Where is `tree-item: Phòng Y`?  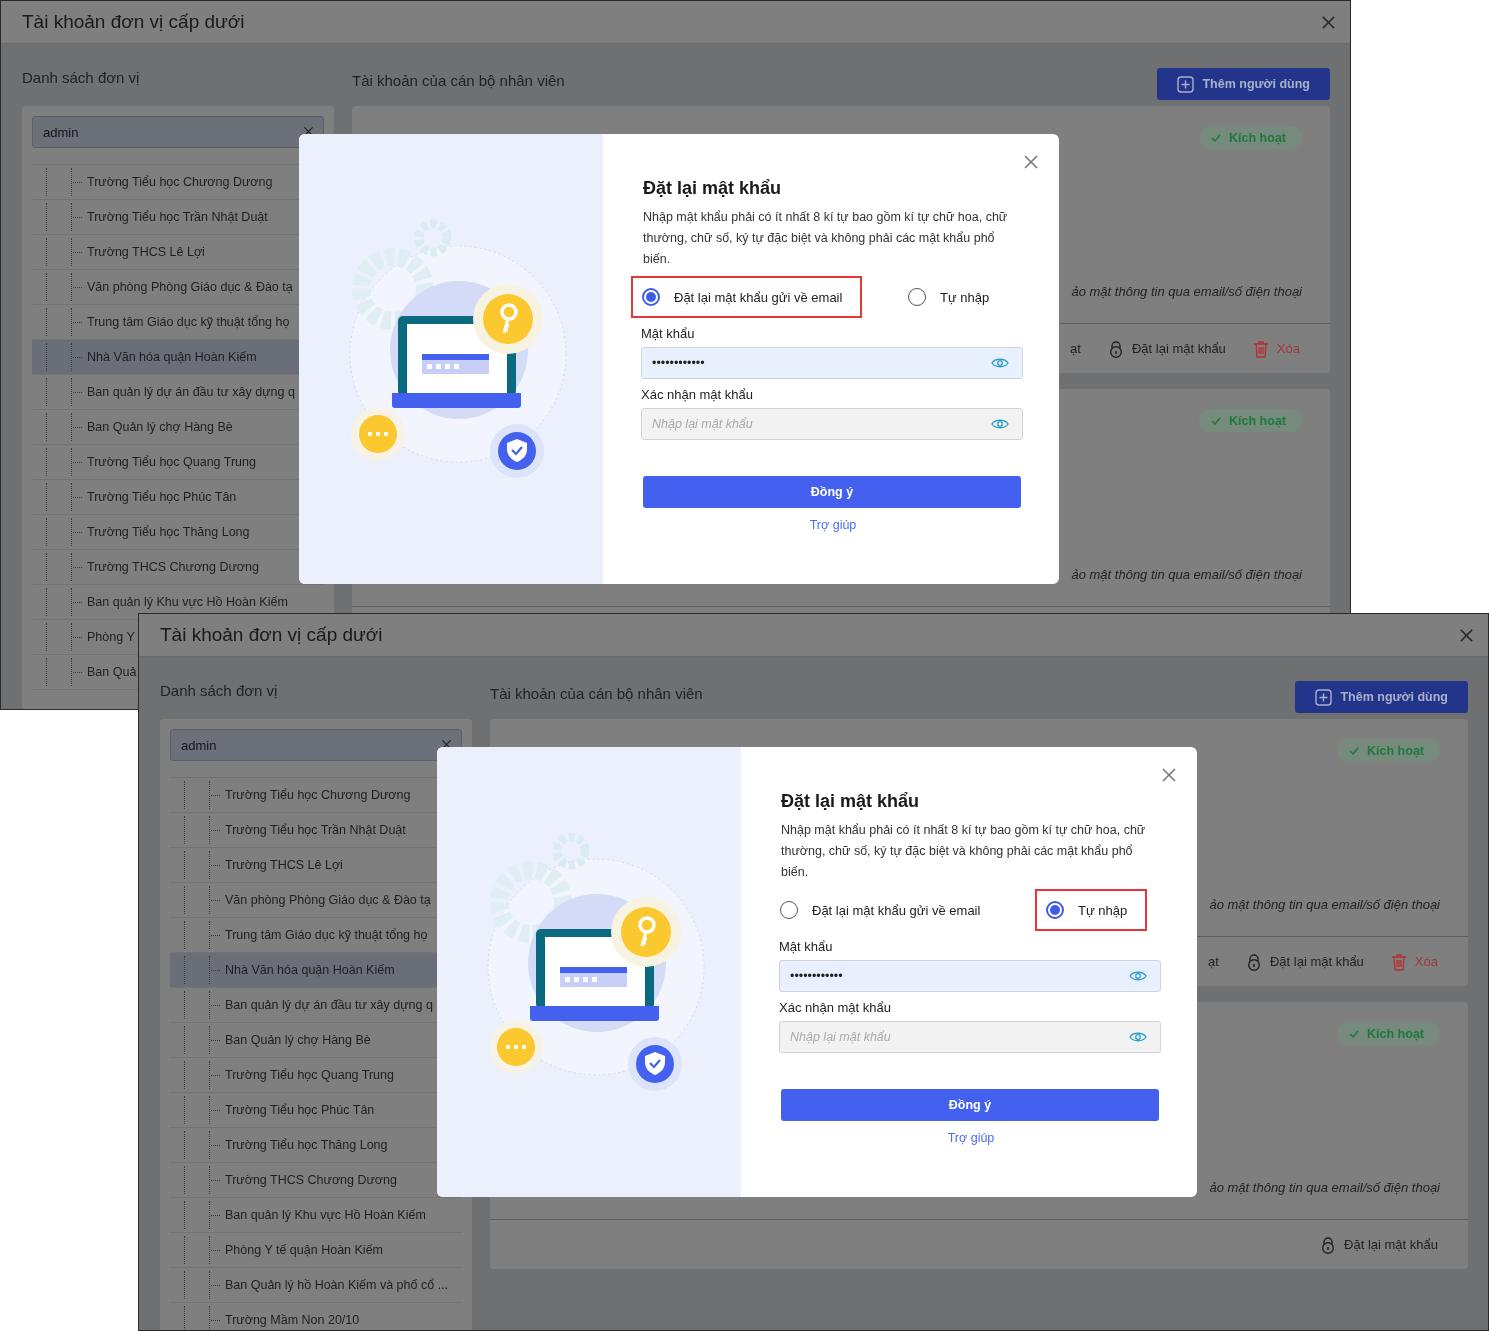 tree-item: Phòng Y is located at coordinates (111, 637).